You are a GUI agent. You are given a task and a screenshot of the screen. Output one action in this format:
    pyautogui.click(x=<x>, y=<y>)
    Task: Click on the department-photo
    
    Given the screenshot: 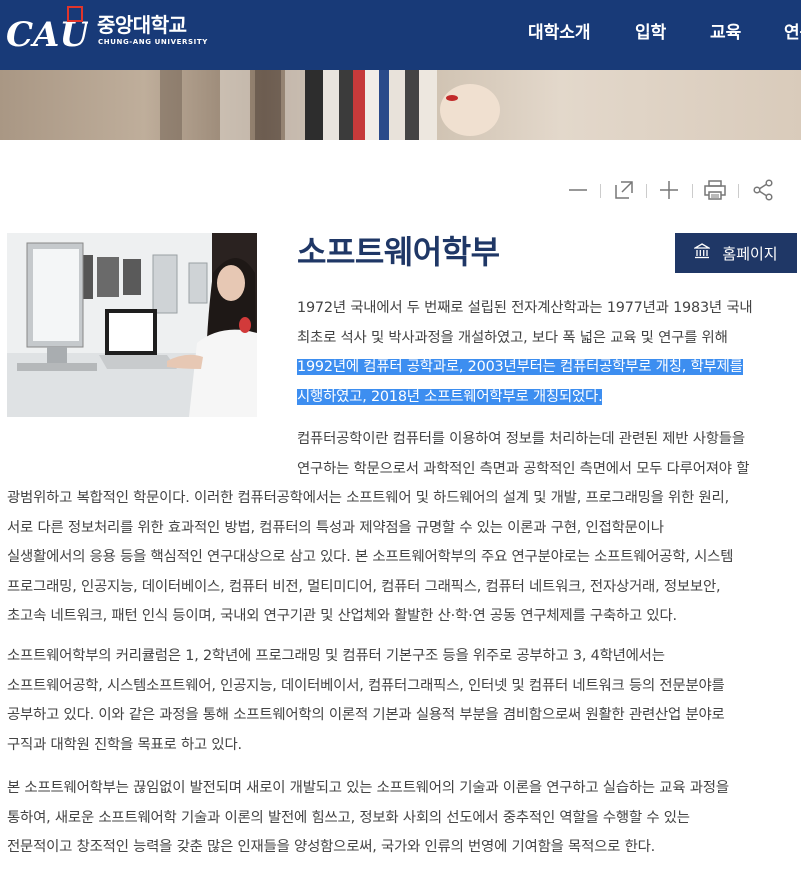 What is the action you would take?
    pyautogui.click(x=132, y=325)
    